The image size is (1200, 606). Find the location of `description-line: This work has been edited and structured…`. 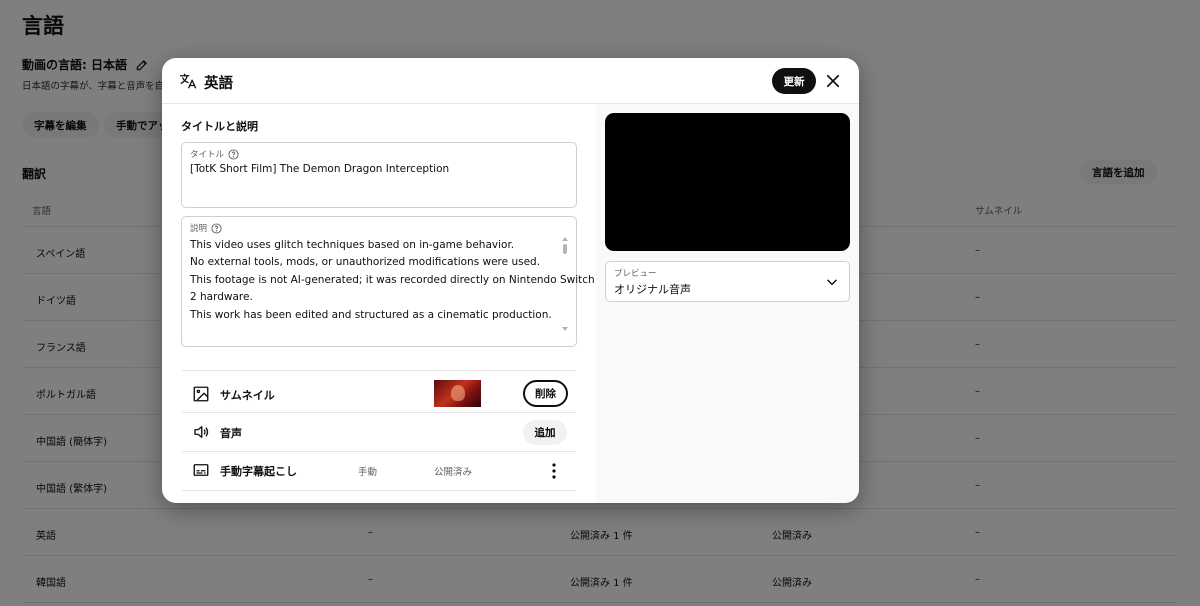

description-line: This work has been edited and structured… is located at coordinates (371, 314).